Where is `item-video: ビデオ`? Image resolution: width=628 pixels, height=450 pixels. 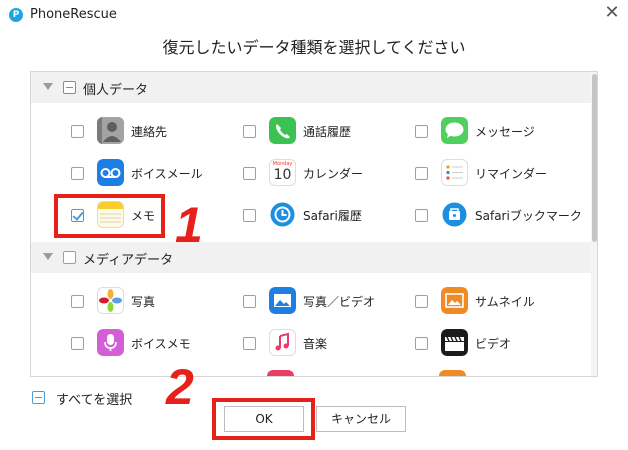 item-video: ビデオ is located at coordinates (500, 343).